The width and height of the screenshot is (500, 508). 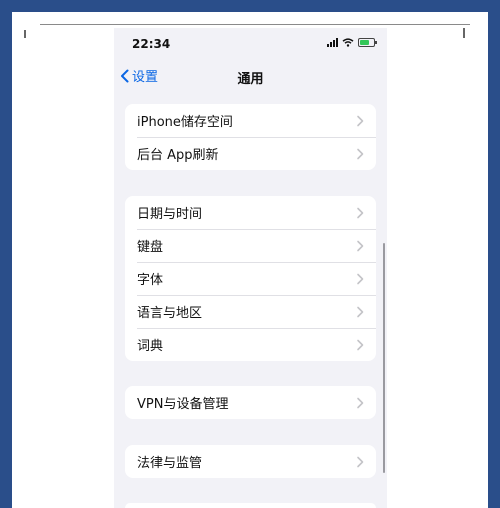 I want to click on row-label: iPhone储存空间, so click(x=185, y=122).